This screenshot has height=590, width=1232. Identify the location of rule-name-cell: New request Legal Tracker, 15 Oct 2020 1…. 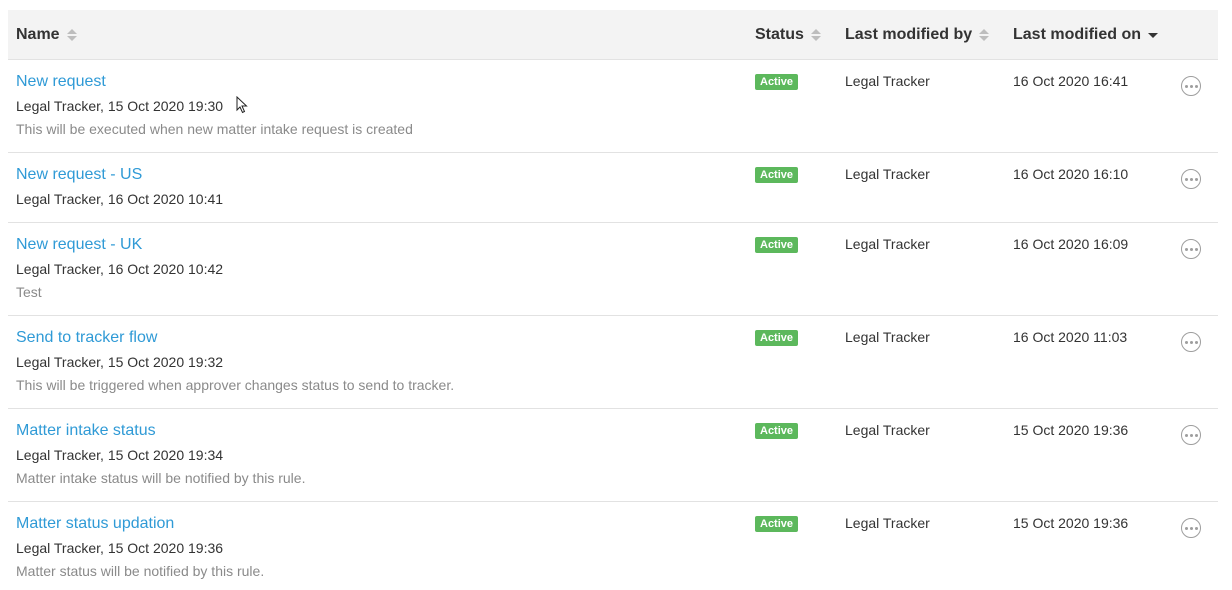
(214, 105).